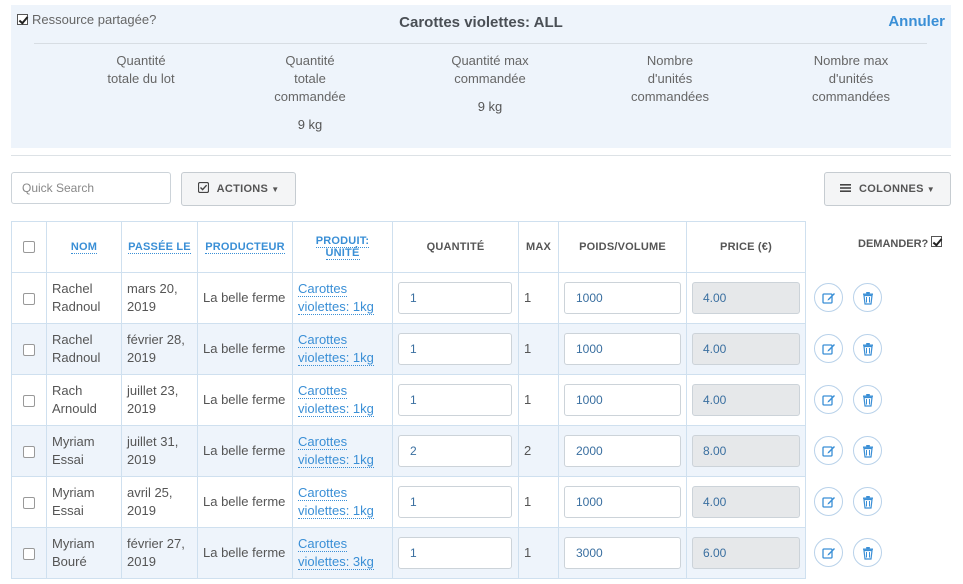 Image resolution: width=963 pixels, height=584 pixels. Describe the element at coordinates (141, 69) in the screenshot. I see `stat-label: Quantité totale du lot` at that location.